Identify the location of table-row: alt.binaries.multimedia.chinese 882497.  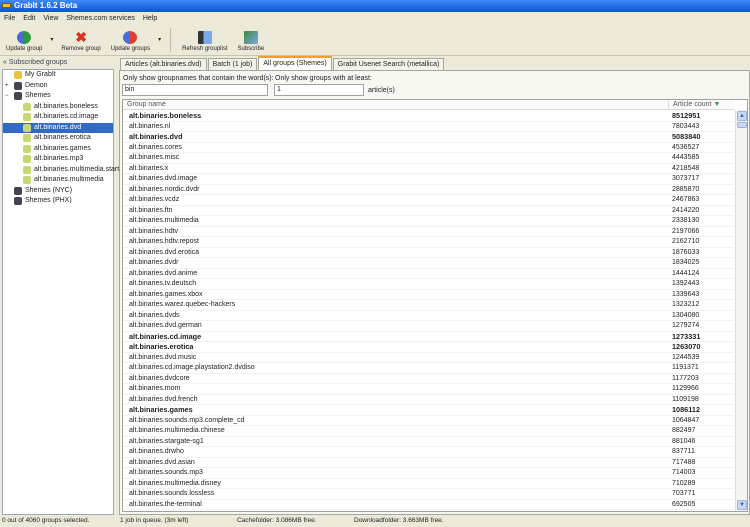
(428, 431).